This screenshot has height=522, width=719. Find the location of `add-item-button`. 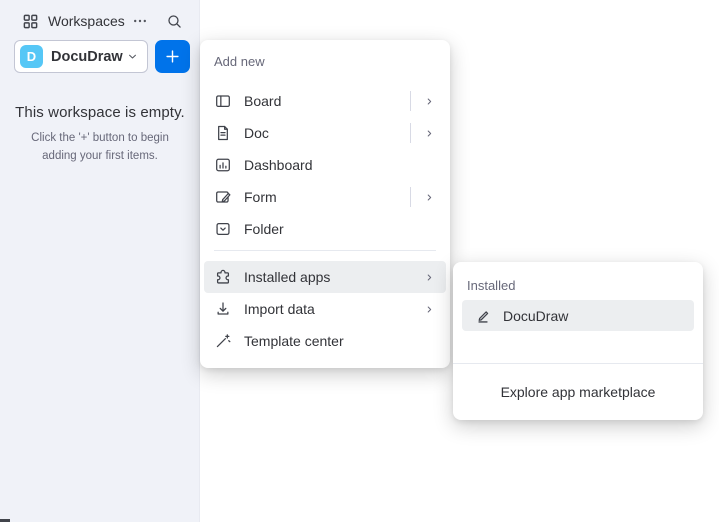

add-item-button is located at coordinates (172, 56).